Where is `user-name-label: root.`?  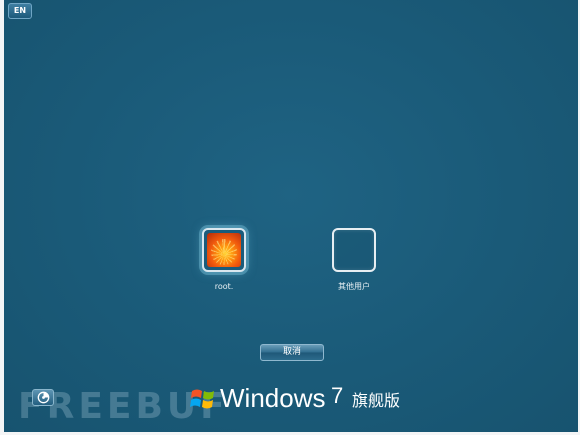 user-name-label: root. is located at coordinates (224, 286).